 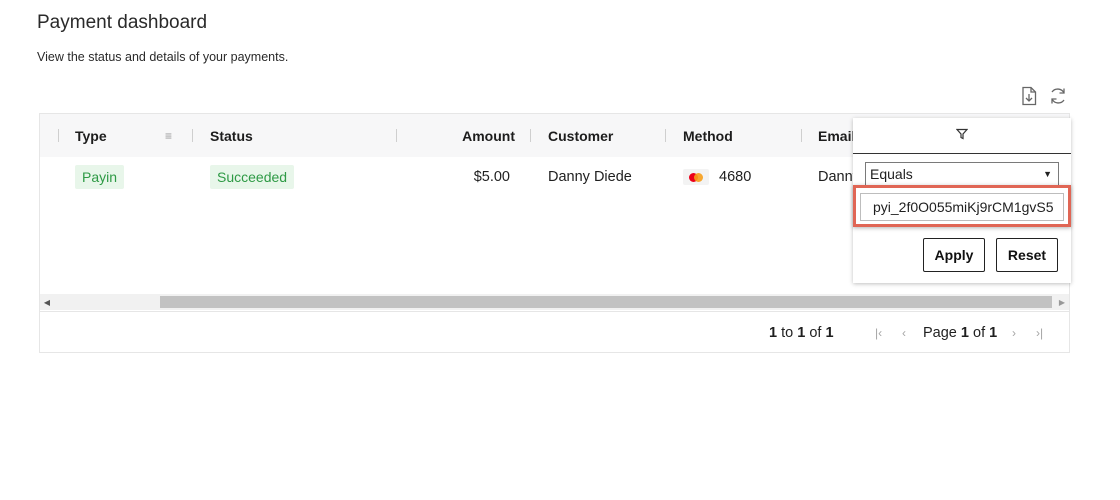 I want to click on download-file-icon, so click(x=1029, y=96).